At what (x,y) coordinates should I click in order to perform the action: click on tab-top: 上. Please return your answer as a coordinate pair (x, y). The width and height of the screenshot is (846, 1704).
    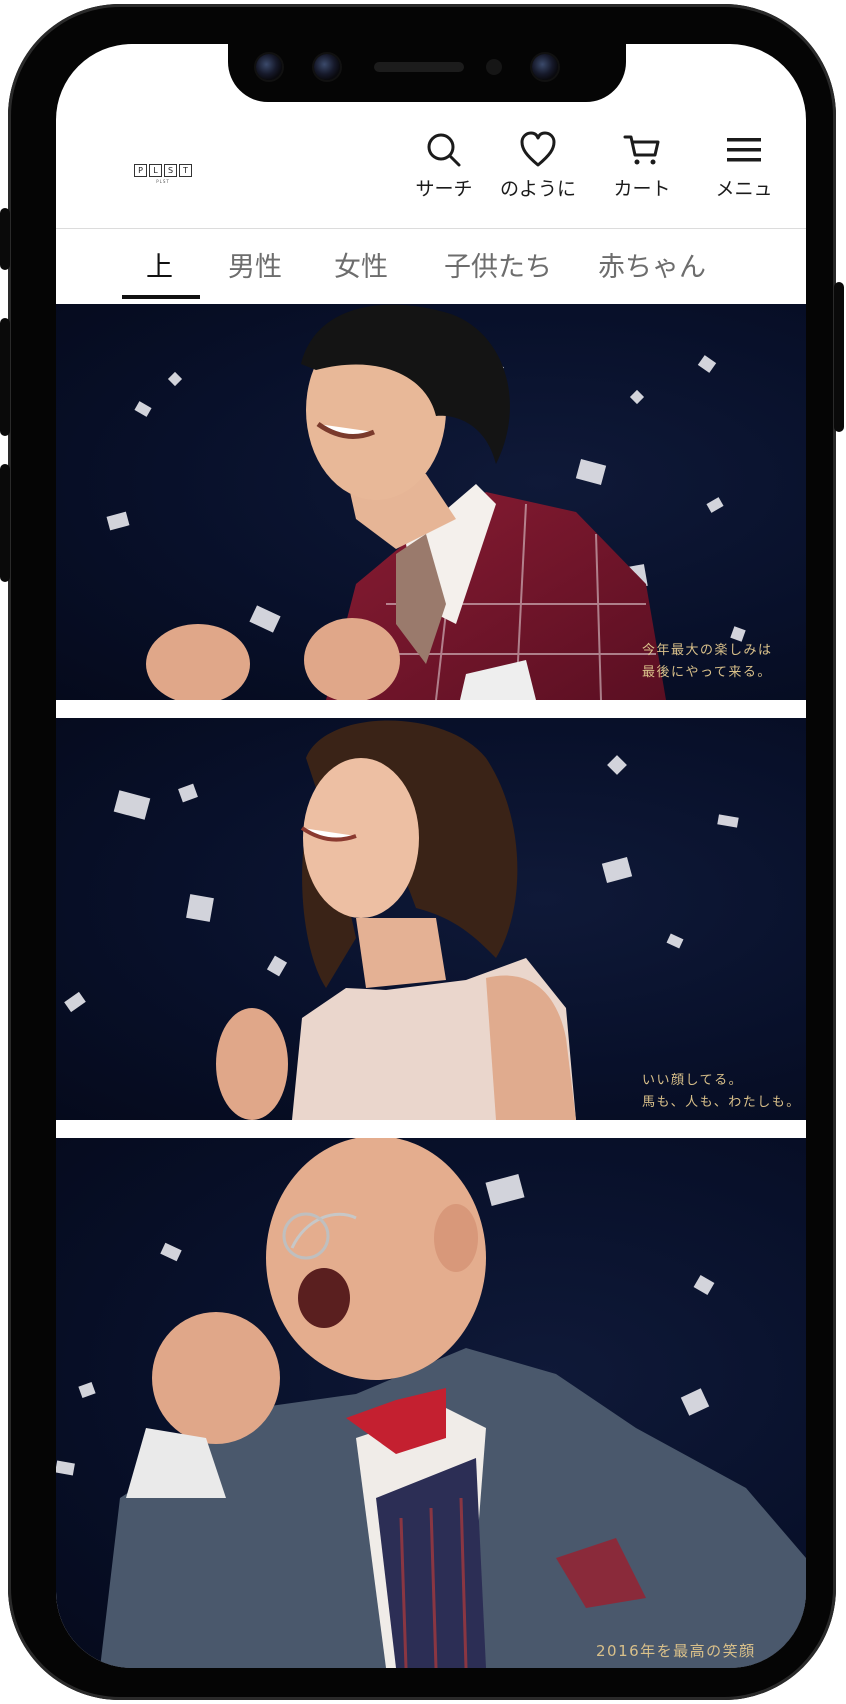
    Looking at the image, I should click on (159, 264).